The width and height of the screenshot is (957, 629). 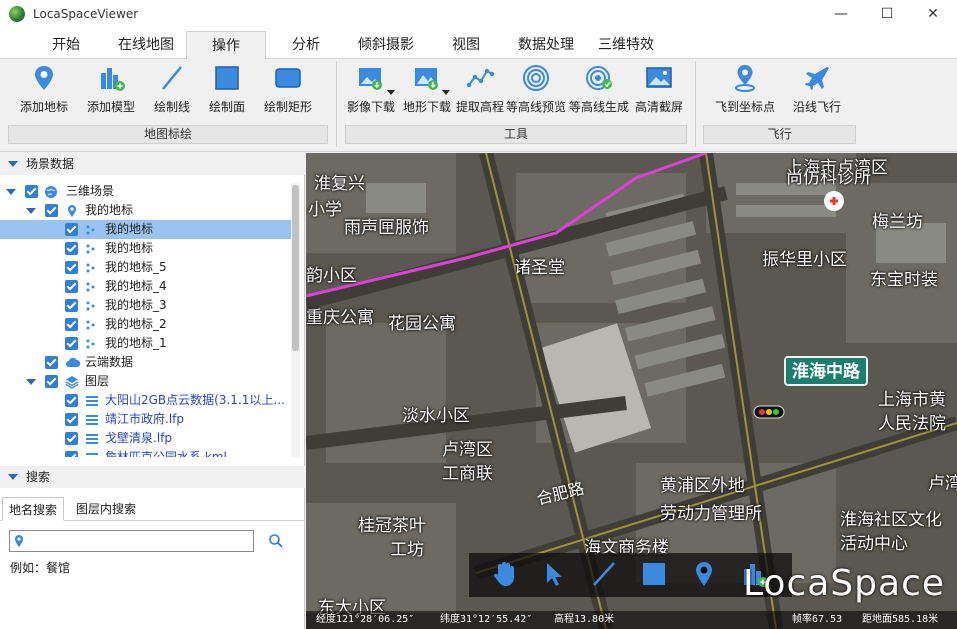 I want to click on search-input, so click(x=131, y=541).